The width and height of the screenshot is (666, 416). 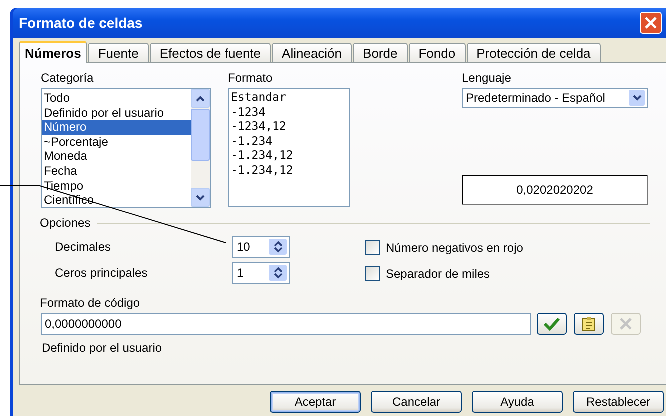 I want to click on tab: Alineación, so click(x=312, y=52).